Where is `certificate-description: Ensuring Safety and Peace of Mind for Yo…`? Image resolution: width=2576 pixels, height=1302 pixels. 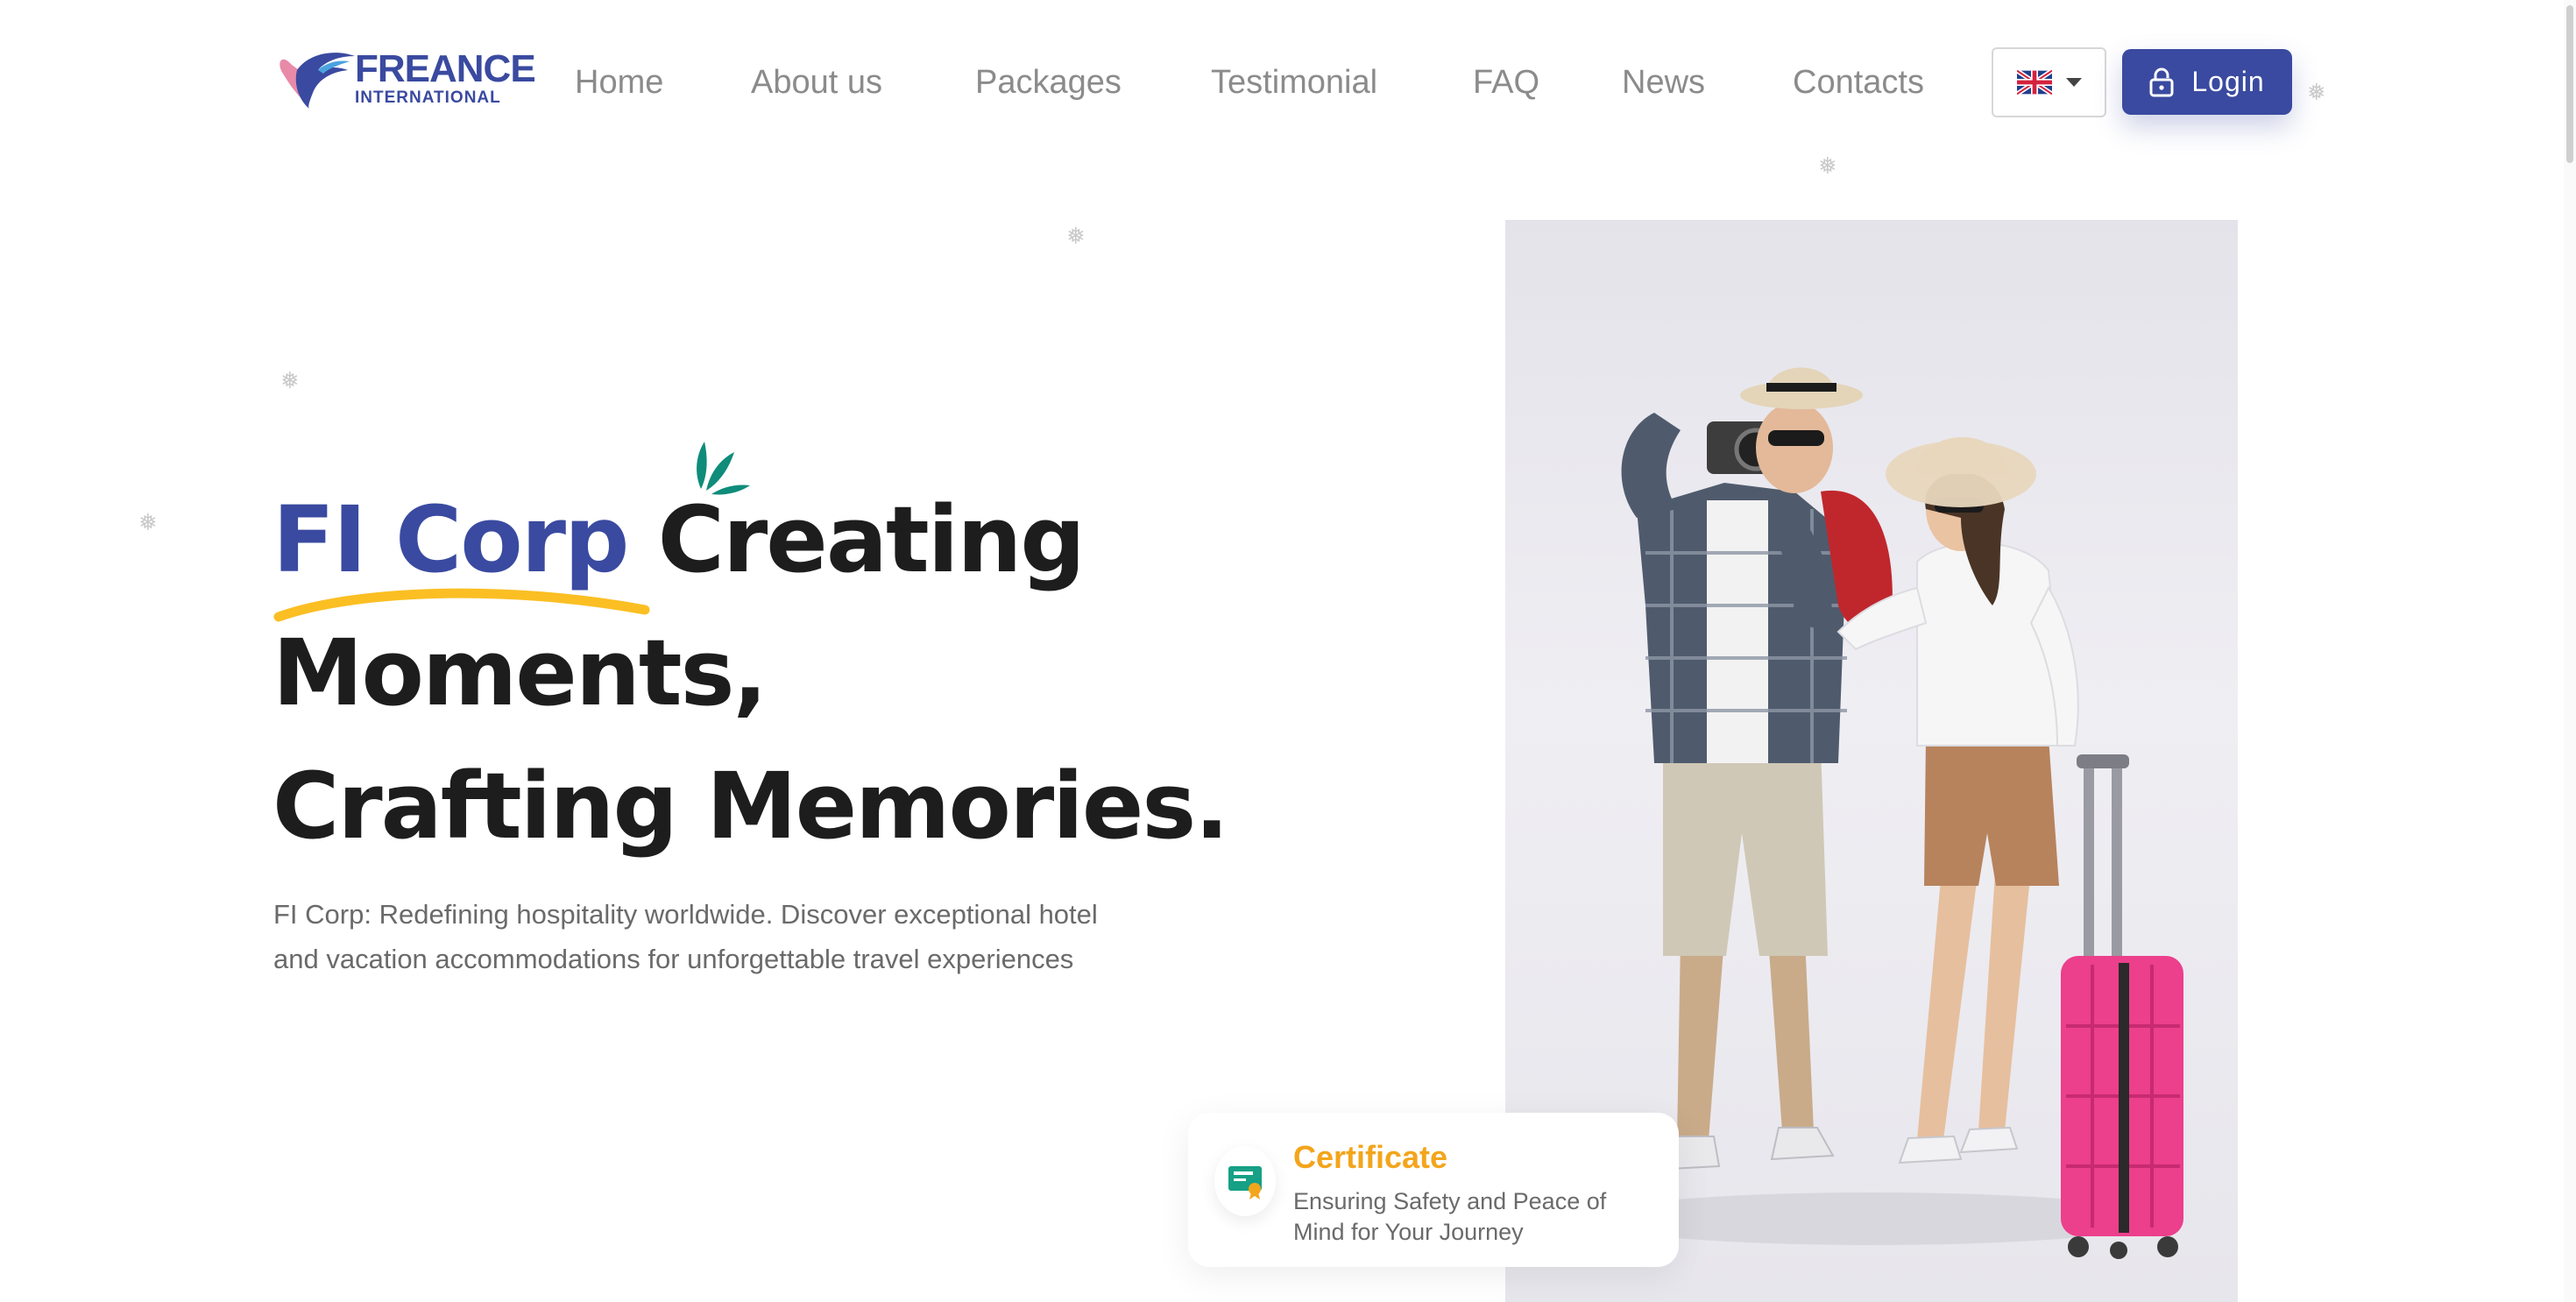
certificate-description: Ensuring Safety and Peace of Mind for Yo… is located at coordinates (1450, 1216).